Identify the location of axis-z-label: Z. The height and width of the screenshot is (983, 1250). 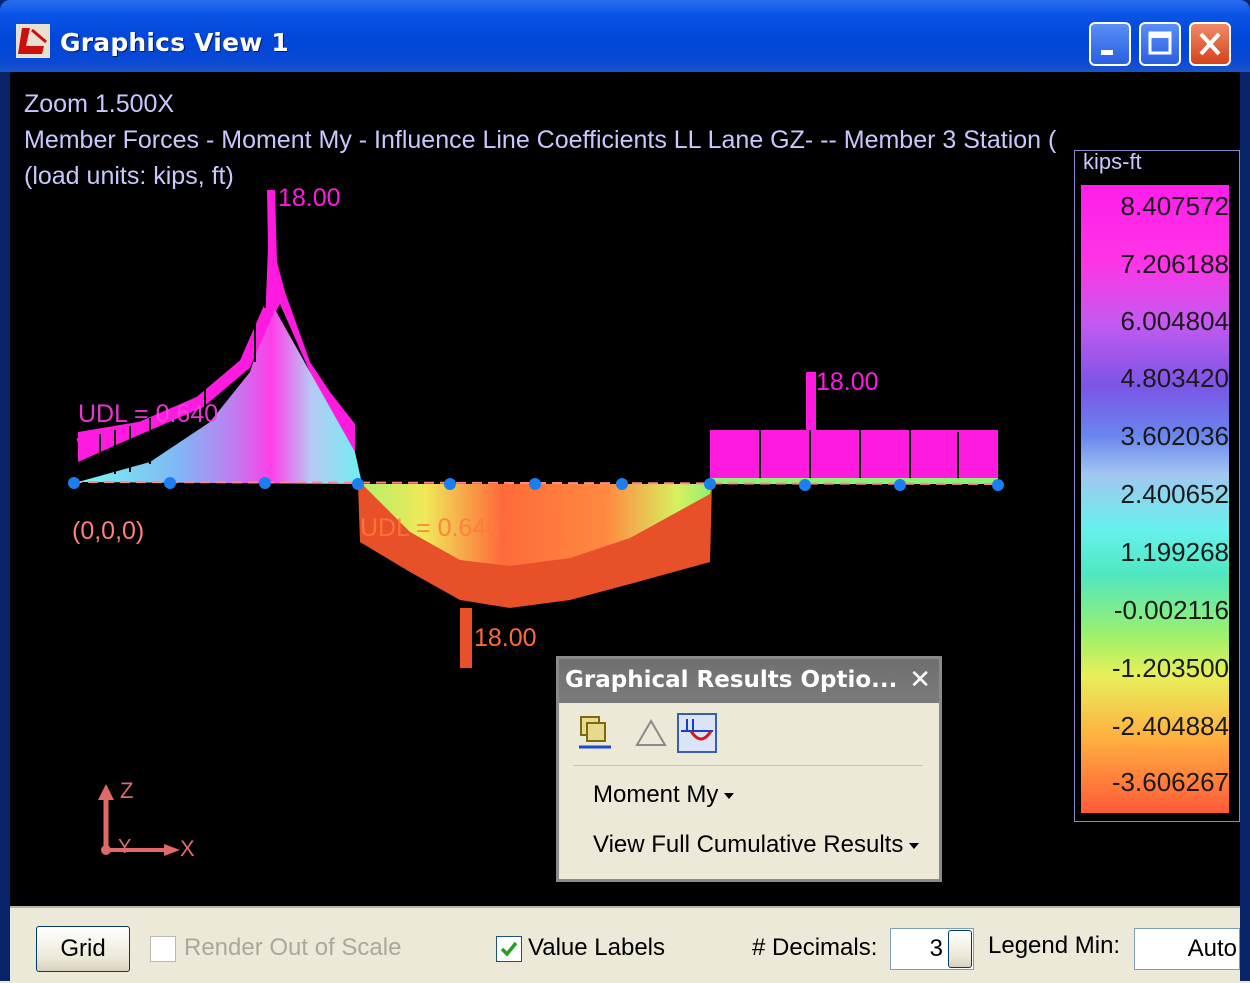
(127, 790).